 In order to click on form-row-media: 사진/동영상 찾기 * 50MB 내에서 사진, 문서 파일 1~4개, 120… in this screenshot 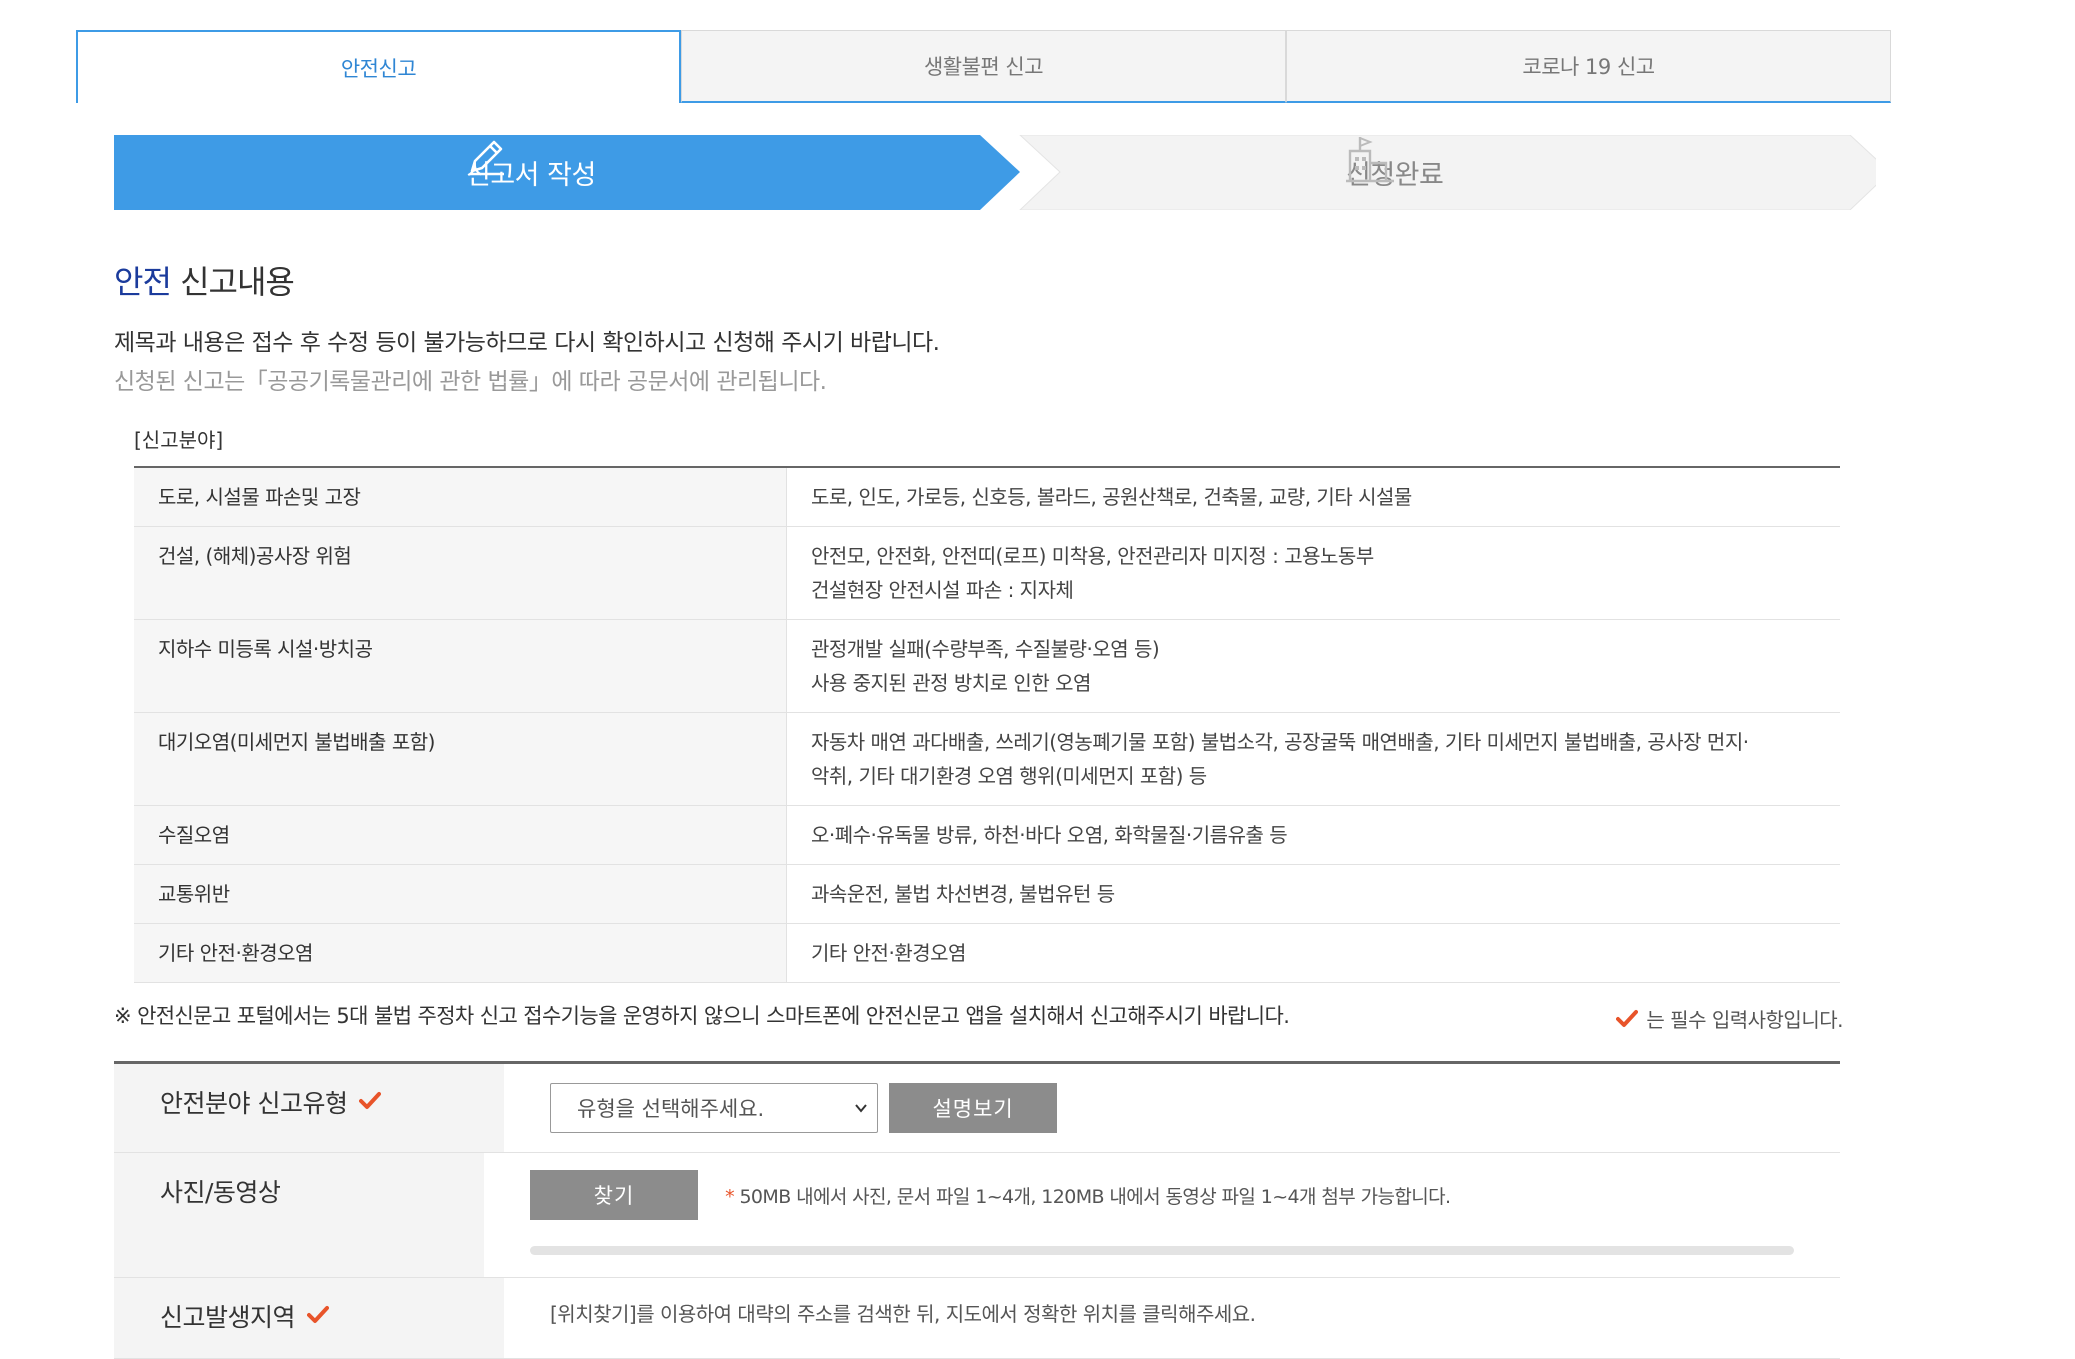, I will do `click(977, 1215)`.